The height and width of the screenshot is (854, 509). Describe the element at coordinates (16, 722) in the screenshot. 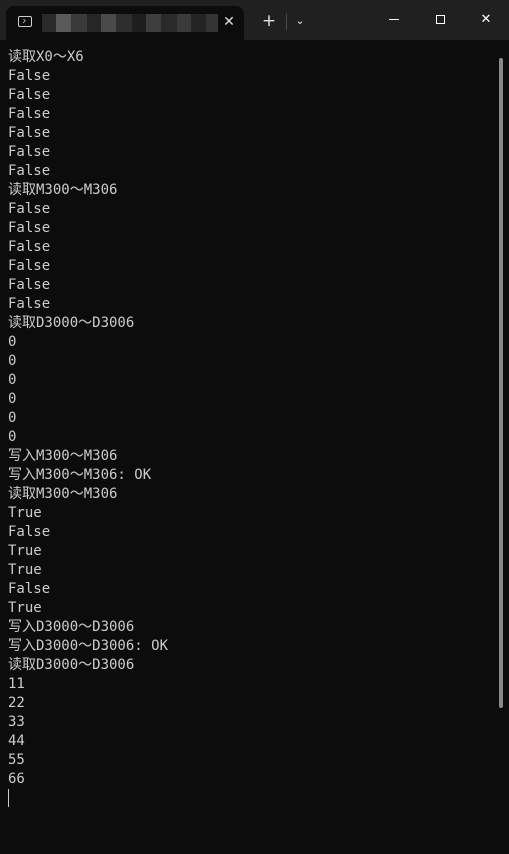

I see `console-line: 33` at that location.